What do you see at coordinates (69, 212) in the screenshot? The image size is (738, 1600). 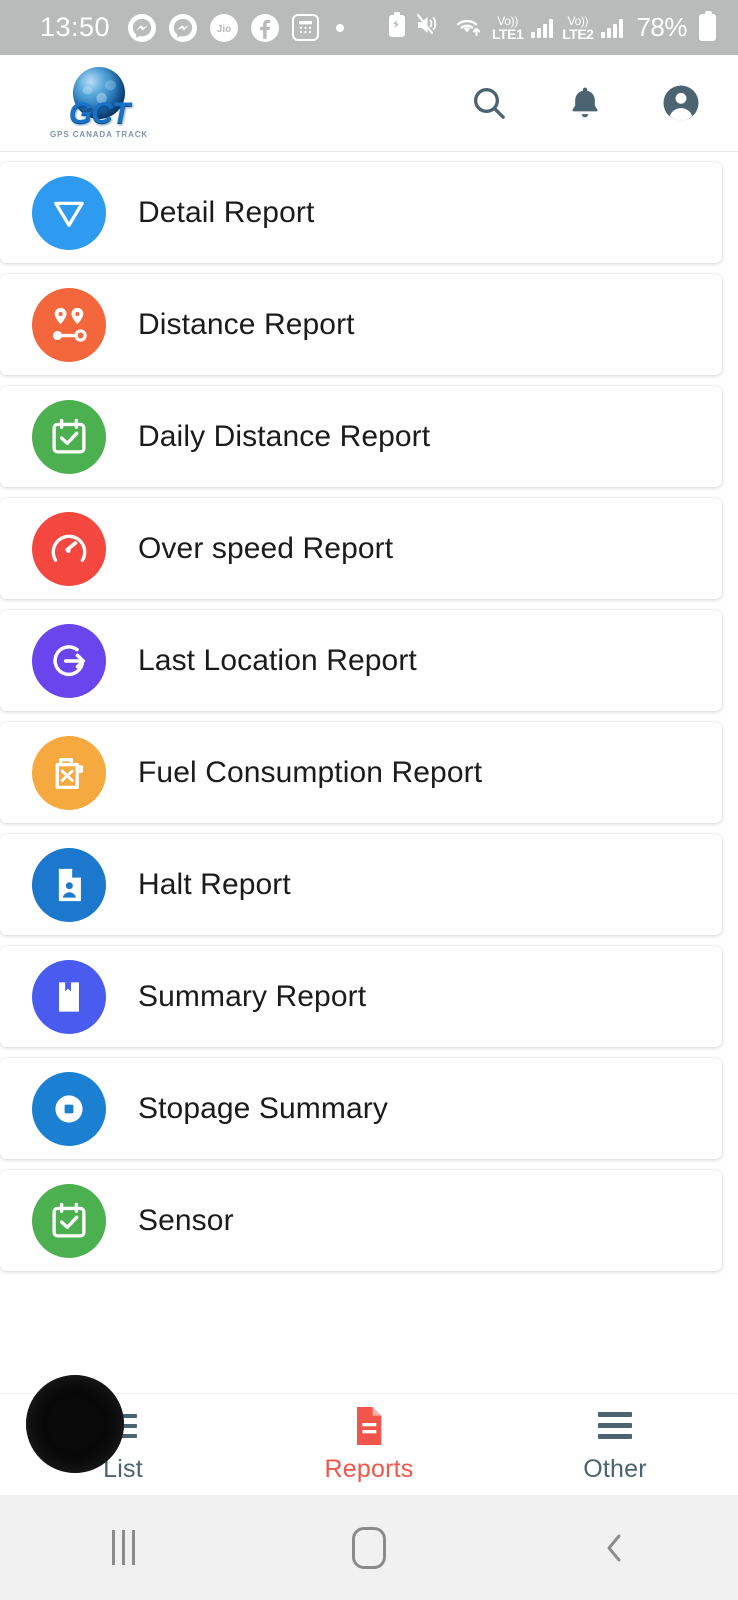 I see `funnel-triangle-icon` at bounding box center [69, 212].